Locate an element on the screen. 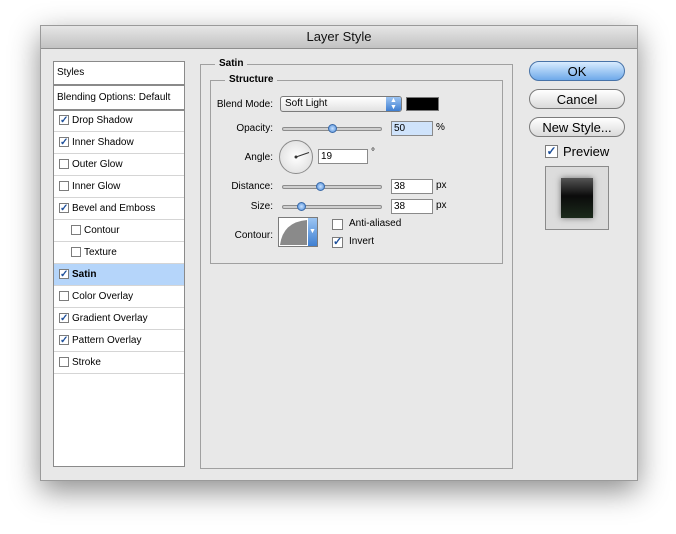 This screenshot has height=534, width=676. style-item-label: Inner Glow is located at coordinates (96, 186).